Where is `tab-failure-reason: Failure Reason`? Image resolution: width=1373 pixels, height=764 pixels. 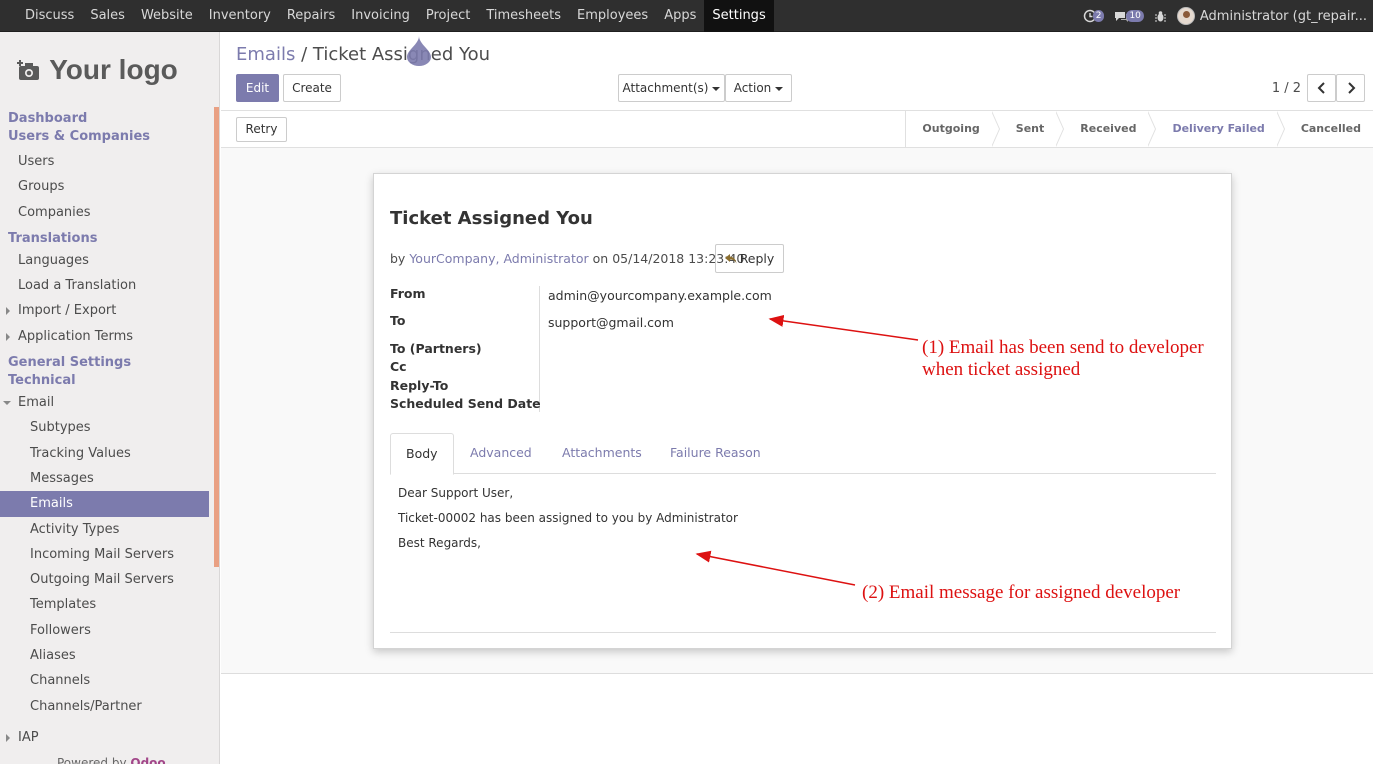 tab-failure-reason: Failure Reason is located at coordinates (715, 453).